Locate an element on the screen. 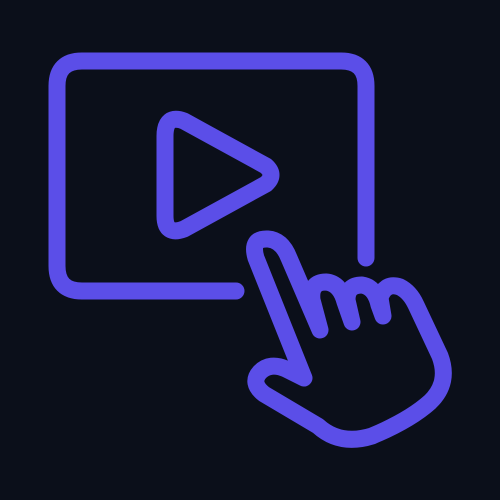  play-button-icon is located at coordinates (218, 175).